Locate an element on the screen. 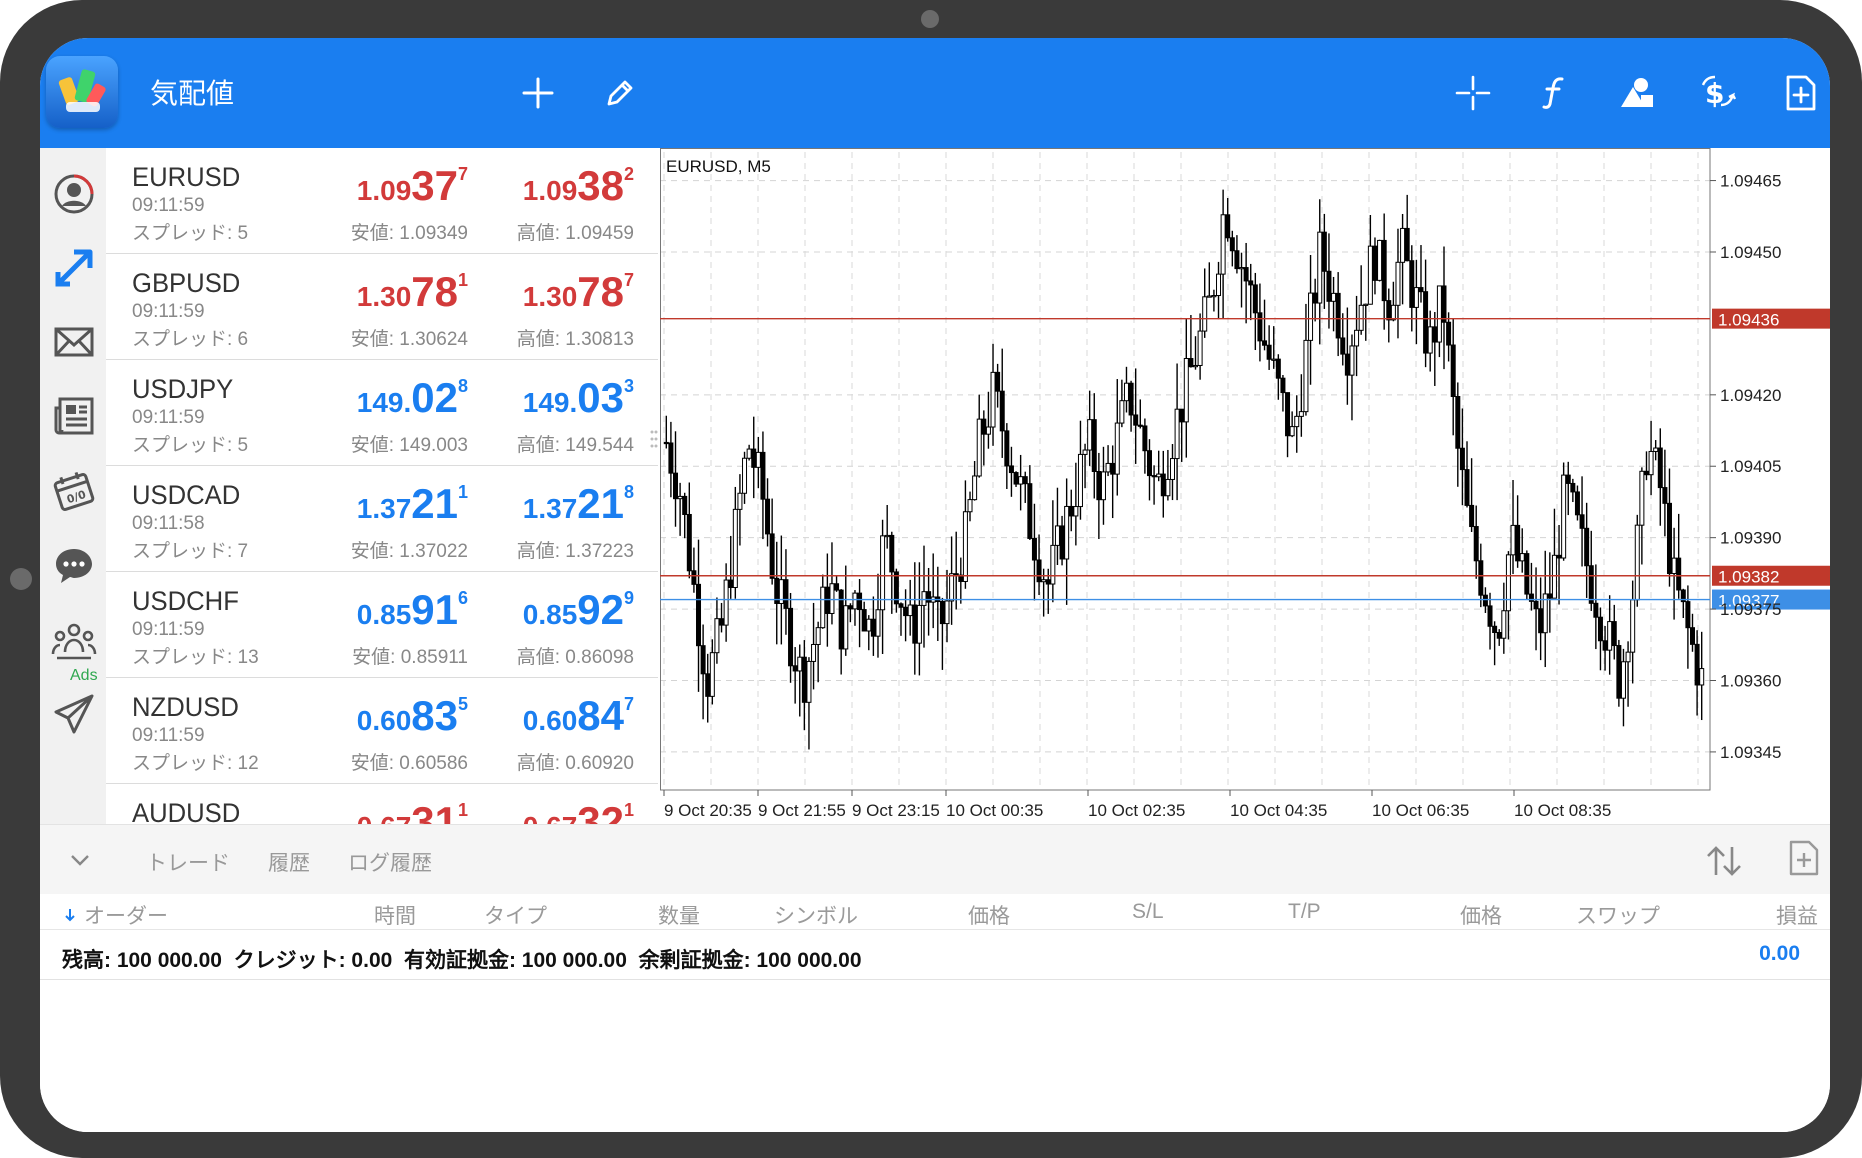 This screenshot has height=1158, width=1862. top-toolbar: 気配値 $ is located at coordinates (935, 93).